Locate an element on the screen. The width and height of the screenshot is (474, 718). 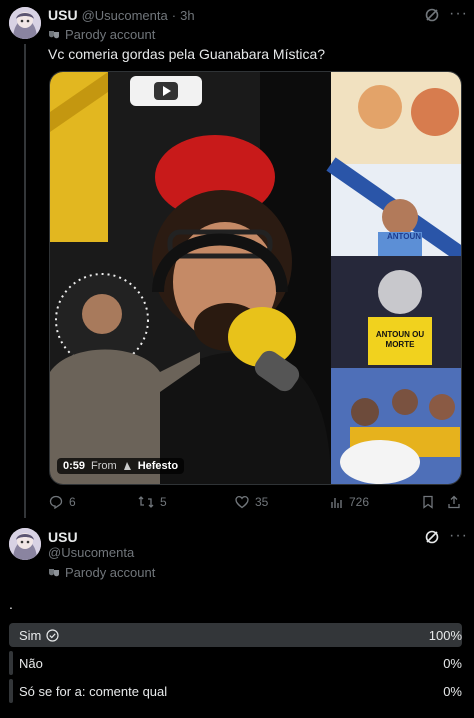
repost-button: 5 is located at coordinates (152, 502).